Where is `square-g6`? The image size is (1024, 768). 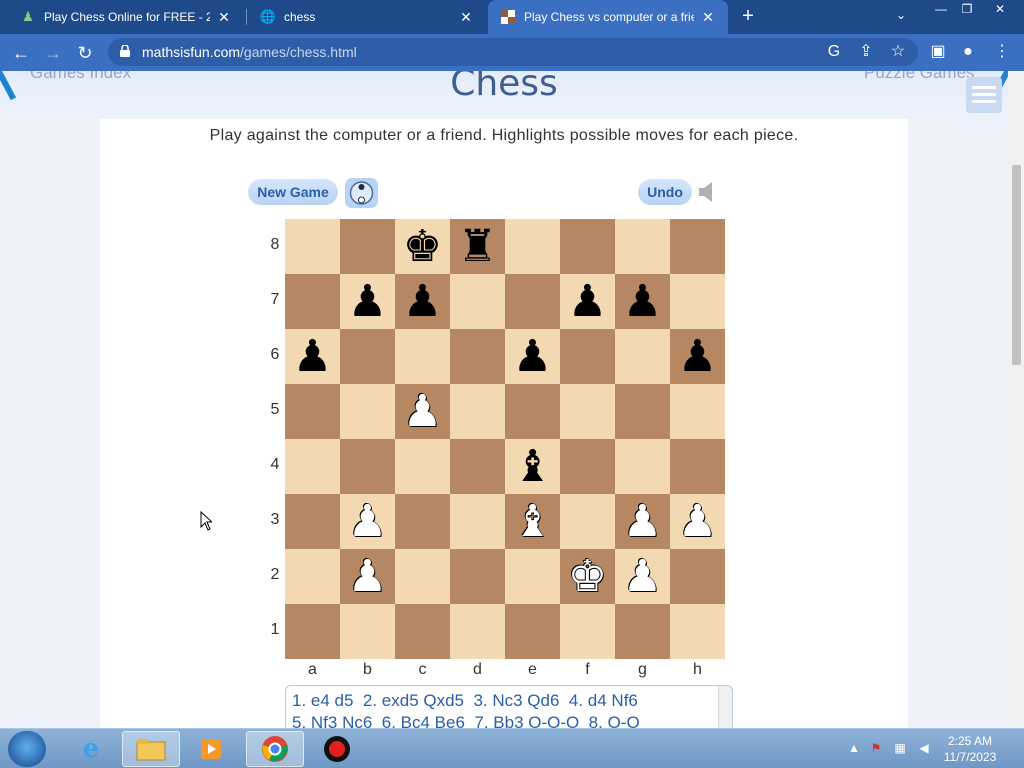 square-g6 is located at coordinates (642, 356).